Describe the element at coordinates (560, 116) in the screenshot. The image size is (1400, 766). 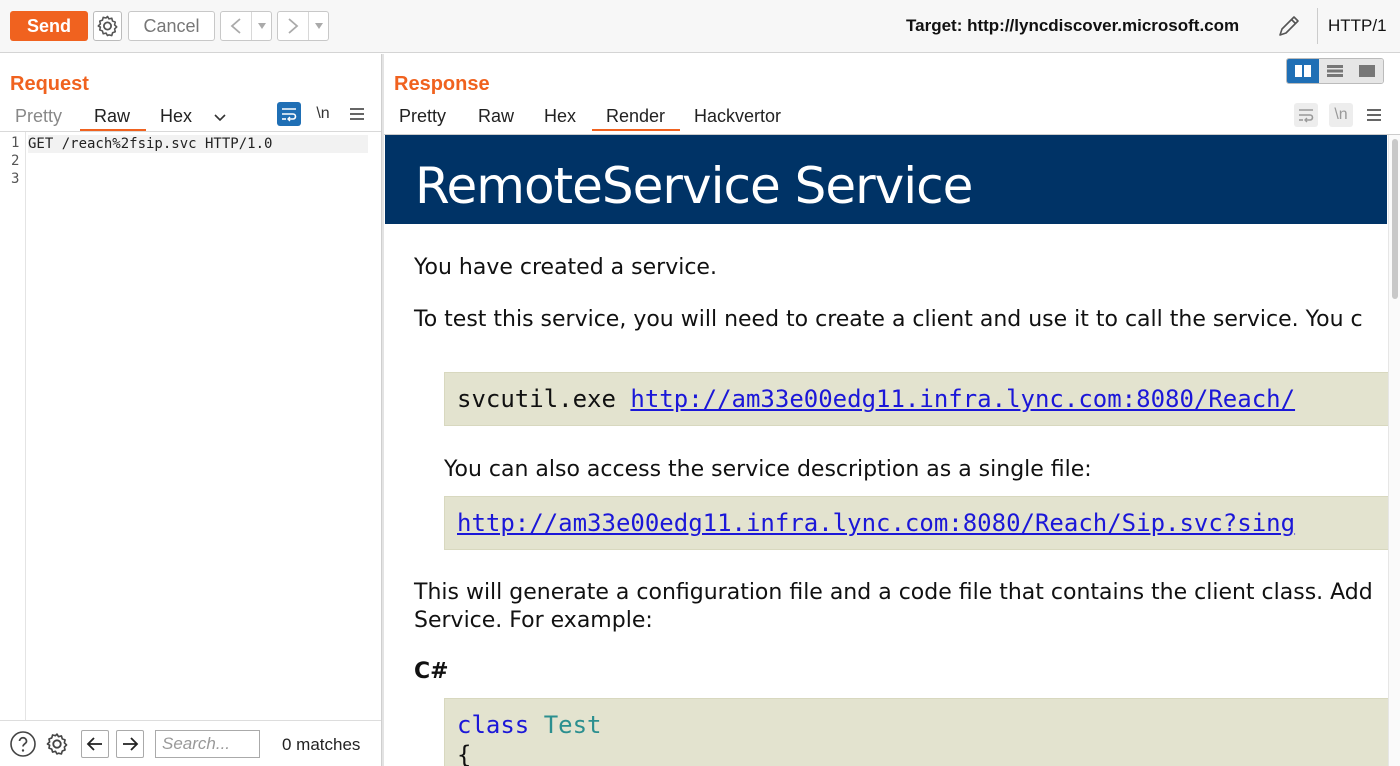
I see `response-tab-hex: Hex` at that location.